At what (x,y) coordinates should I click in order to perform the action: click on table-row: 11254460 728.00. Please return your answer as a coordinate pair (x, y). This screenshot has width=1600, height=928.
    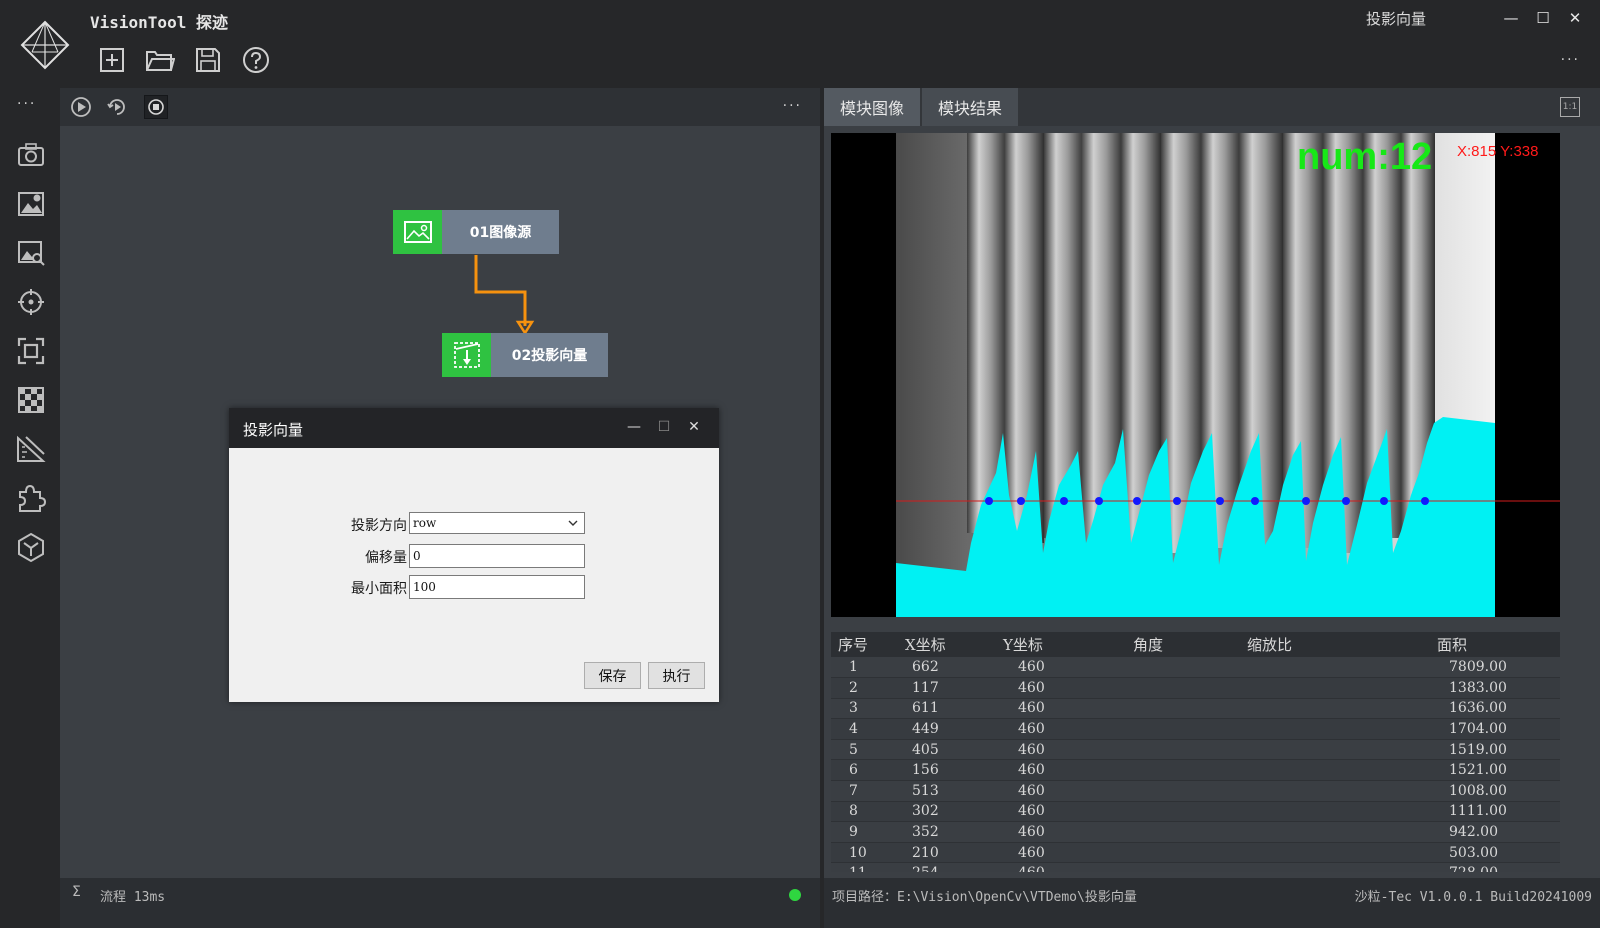
    Looking at the image, I should click on (1195, 867).